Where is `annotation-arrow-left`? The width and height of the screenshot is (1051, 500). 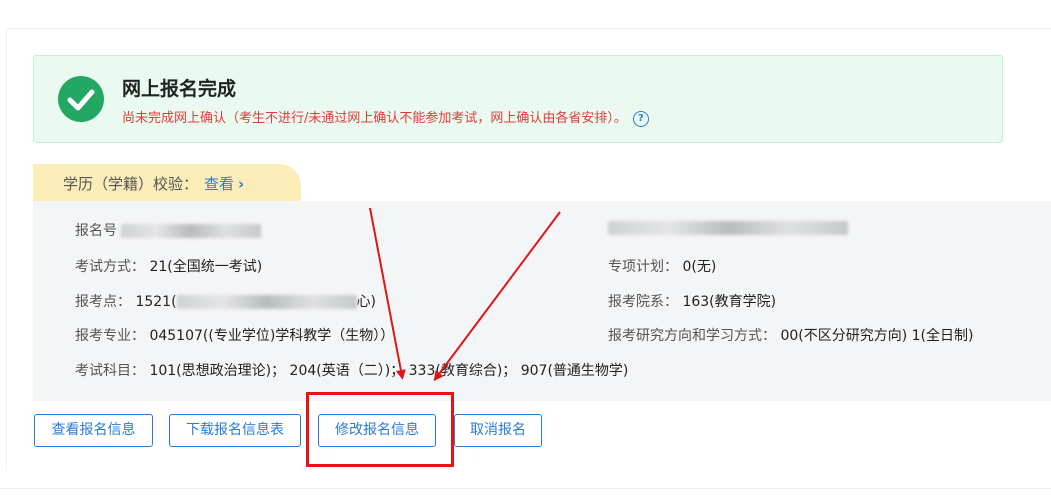
annotation-arrow-left is located at coordinates (387, 293).